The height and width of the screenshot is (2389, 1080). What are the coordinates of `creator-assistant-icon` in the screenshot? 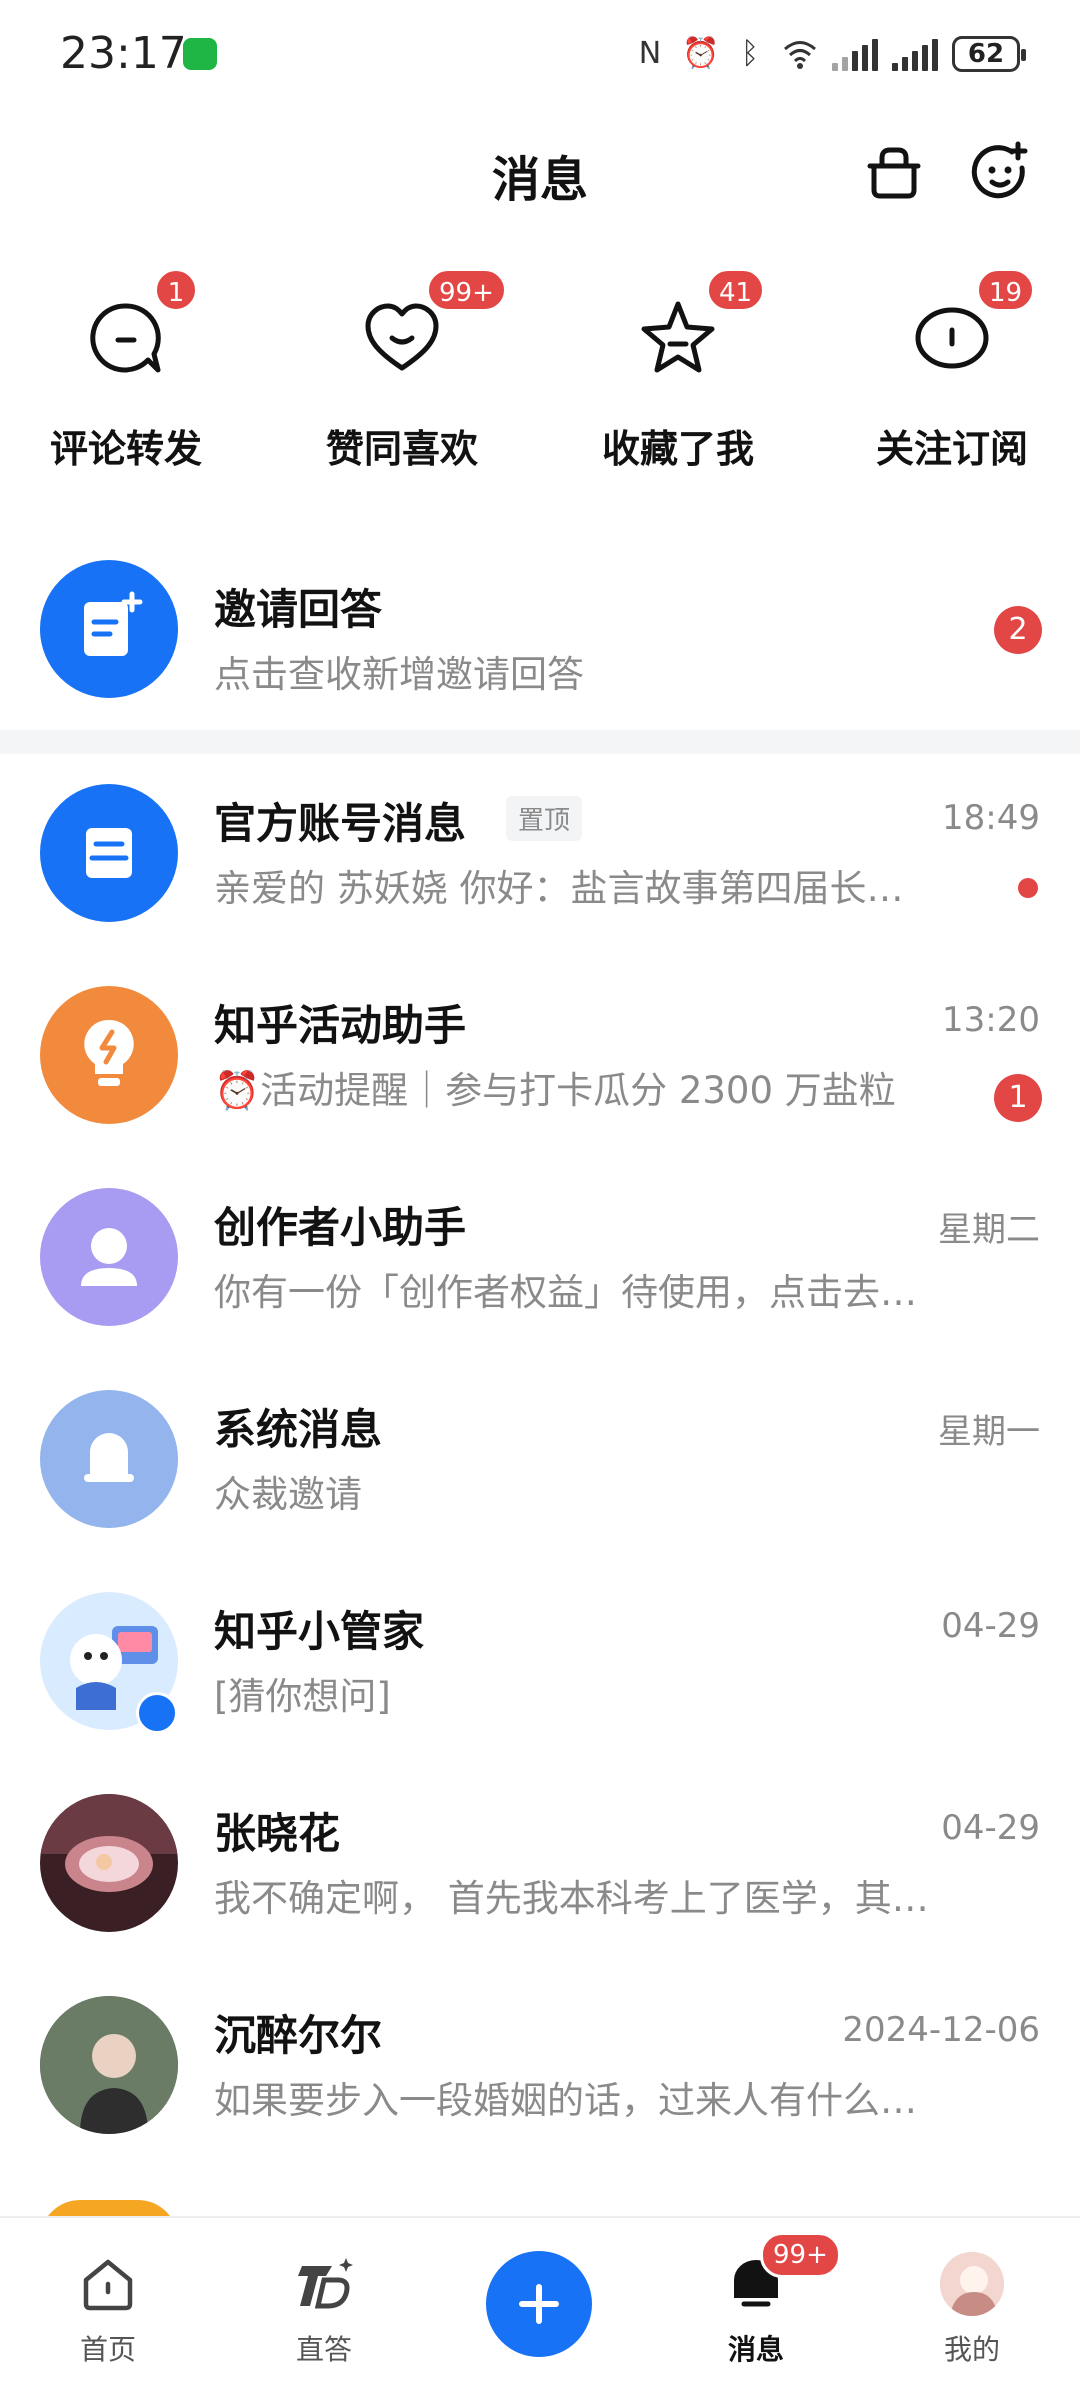 It's located at (109, 1257).